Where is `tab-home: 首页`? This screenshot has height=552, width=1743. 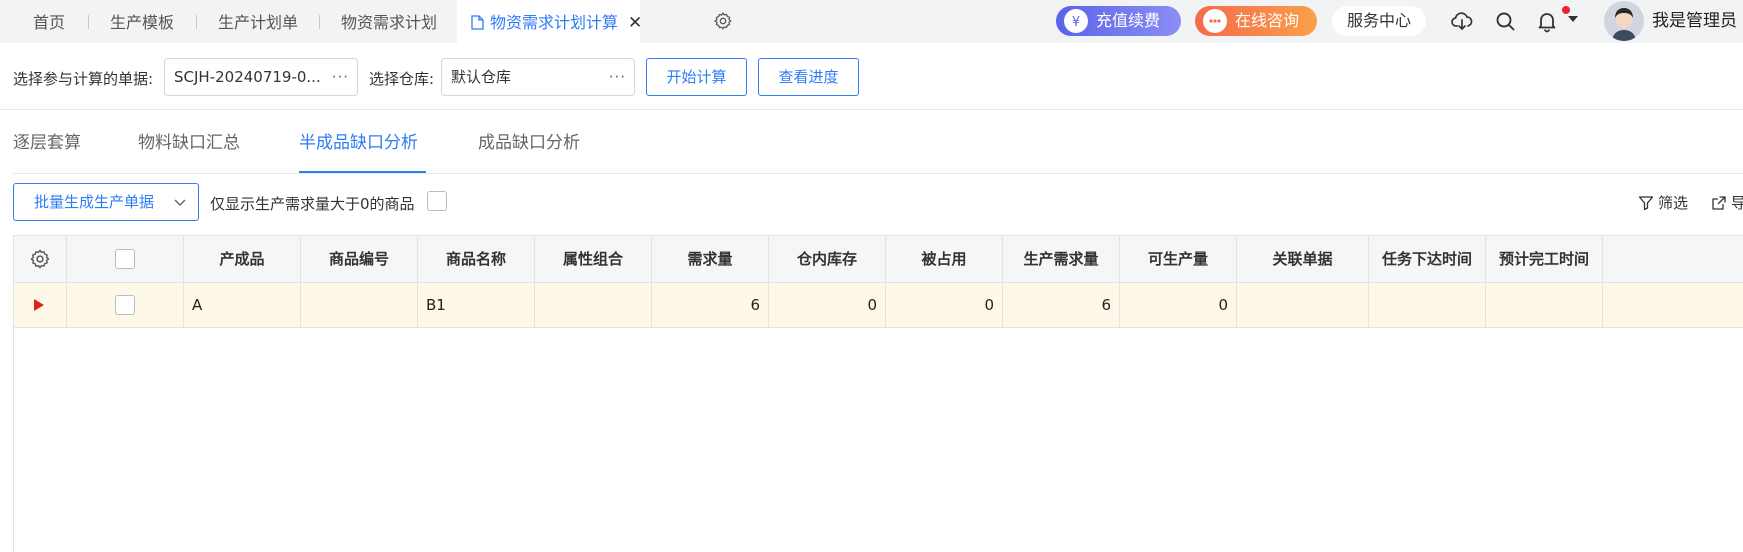 tab-home: 首页 is located at coordinates (49, 21).